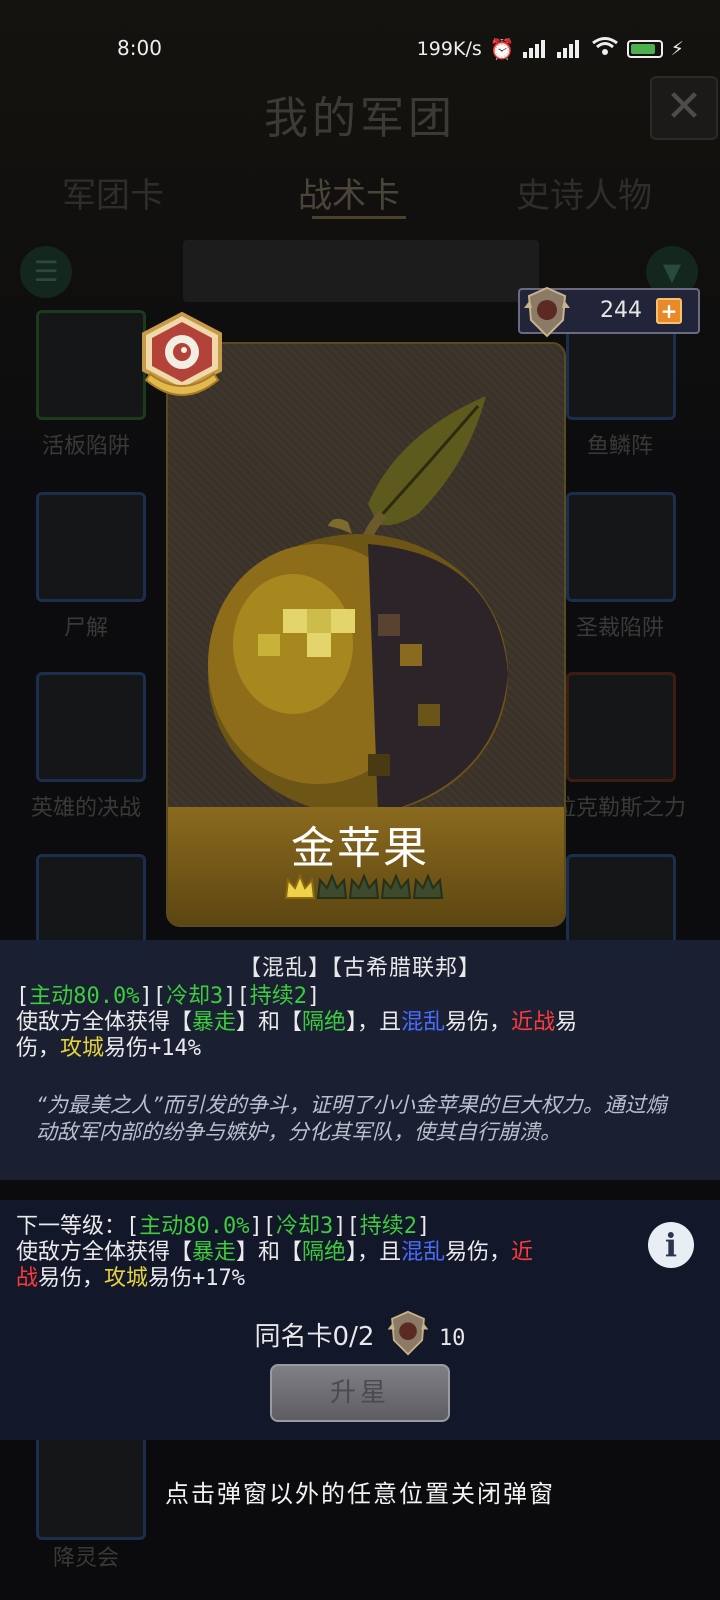 This screenshot has width=720, height=1600. Describe the element at coordinates (223, 1226) in the screenshot. I see `next-stats-line: 下一等级：[主动80.0%][冷却3][持续2]` at that location.